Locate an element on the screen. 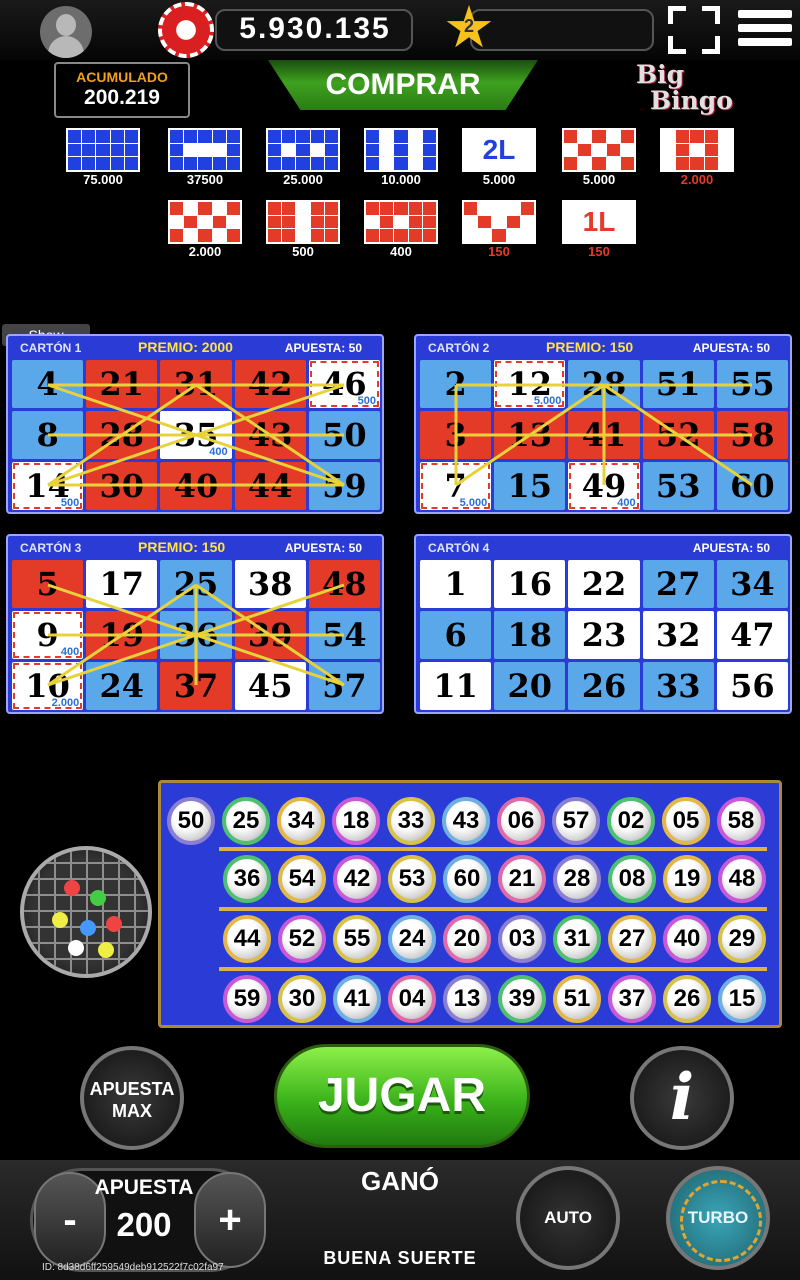 This screenshot has width=800, height=1280. drawn-ball: 24 is located at coordinates (412, 939).